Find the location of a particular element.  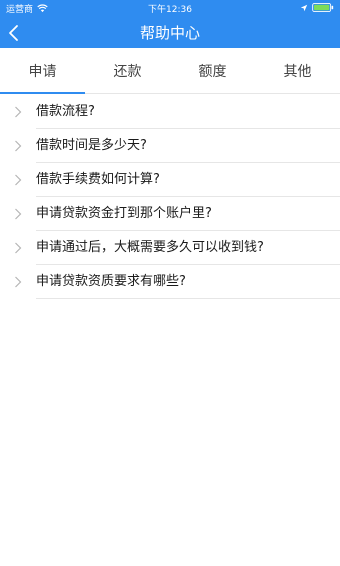

faq-item: 借款流程? is located at coordinates (170, 112).